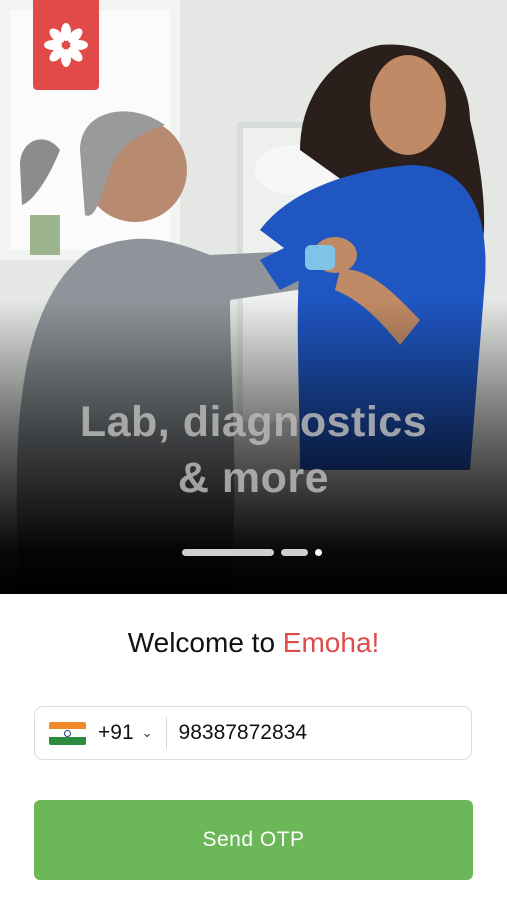  Describe the element at coordinates (308, 733) in the screenshot. I see `phone-number-input` at that location.